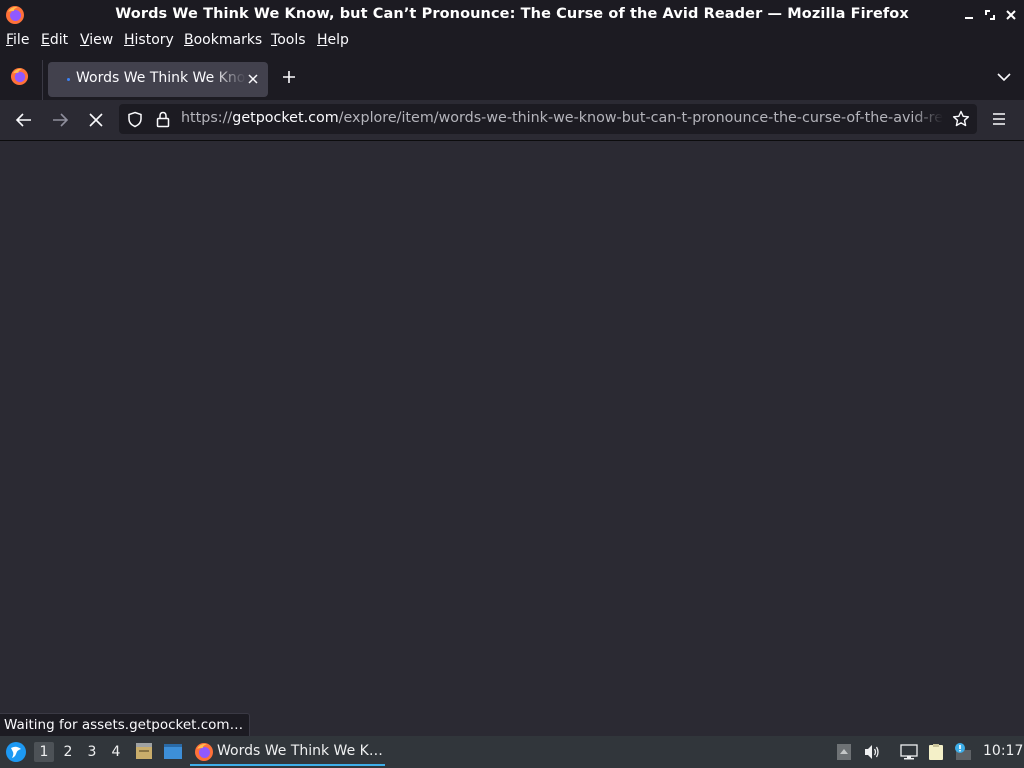  Describe the element at coordinates (42, 81) in the screenshot. I see `tab-strip-separator` at that location.